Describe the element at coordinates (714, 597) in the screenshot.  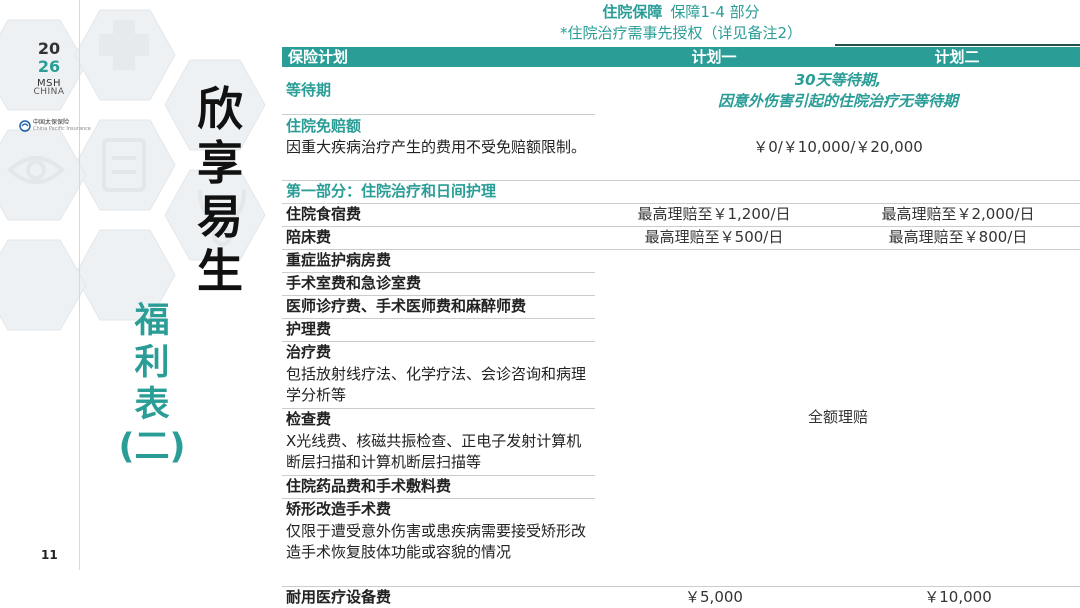
I see `equipment-plan1: ￥5,000` at that location.